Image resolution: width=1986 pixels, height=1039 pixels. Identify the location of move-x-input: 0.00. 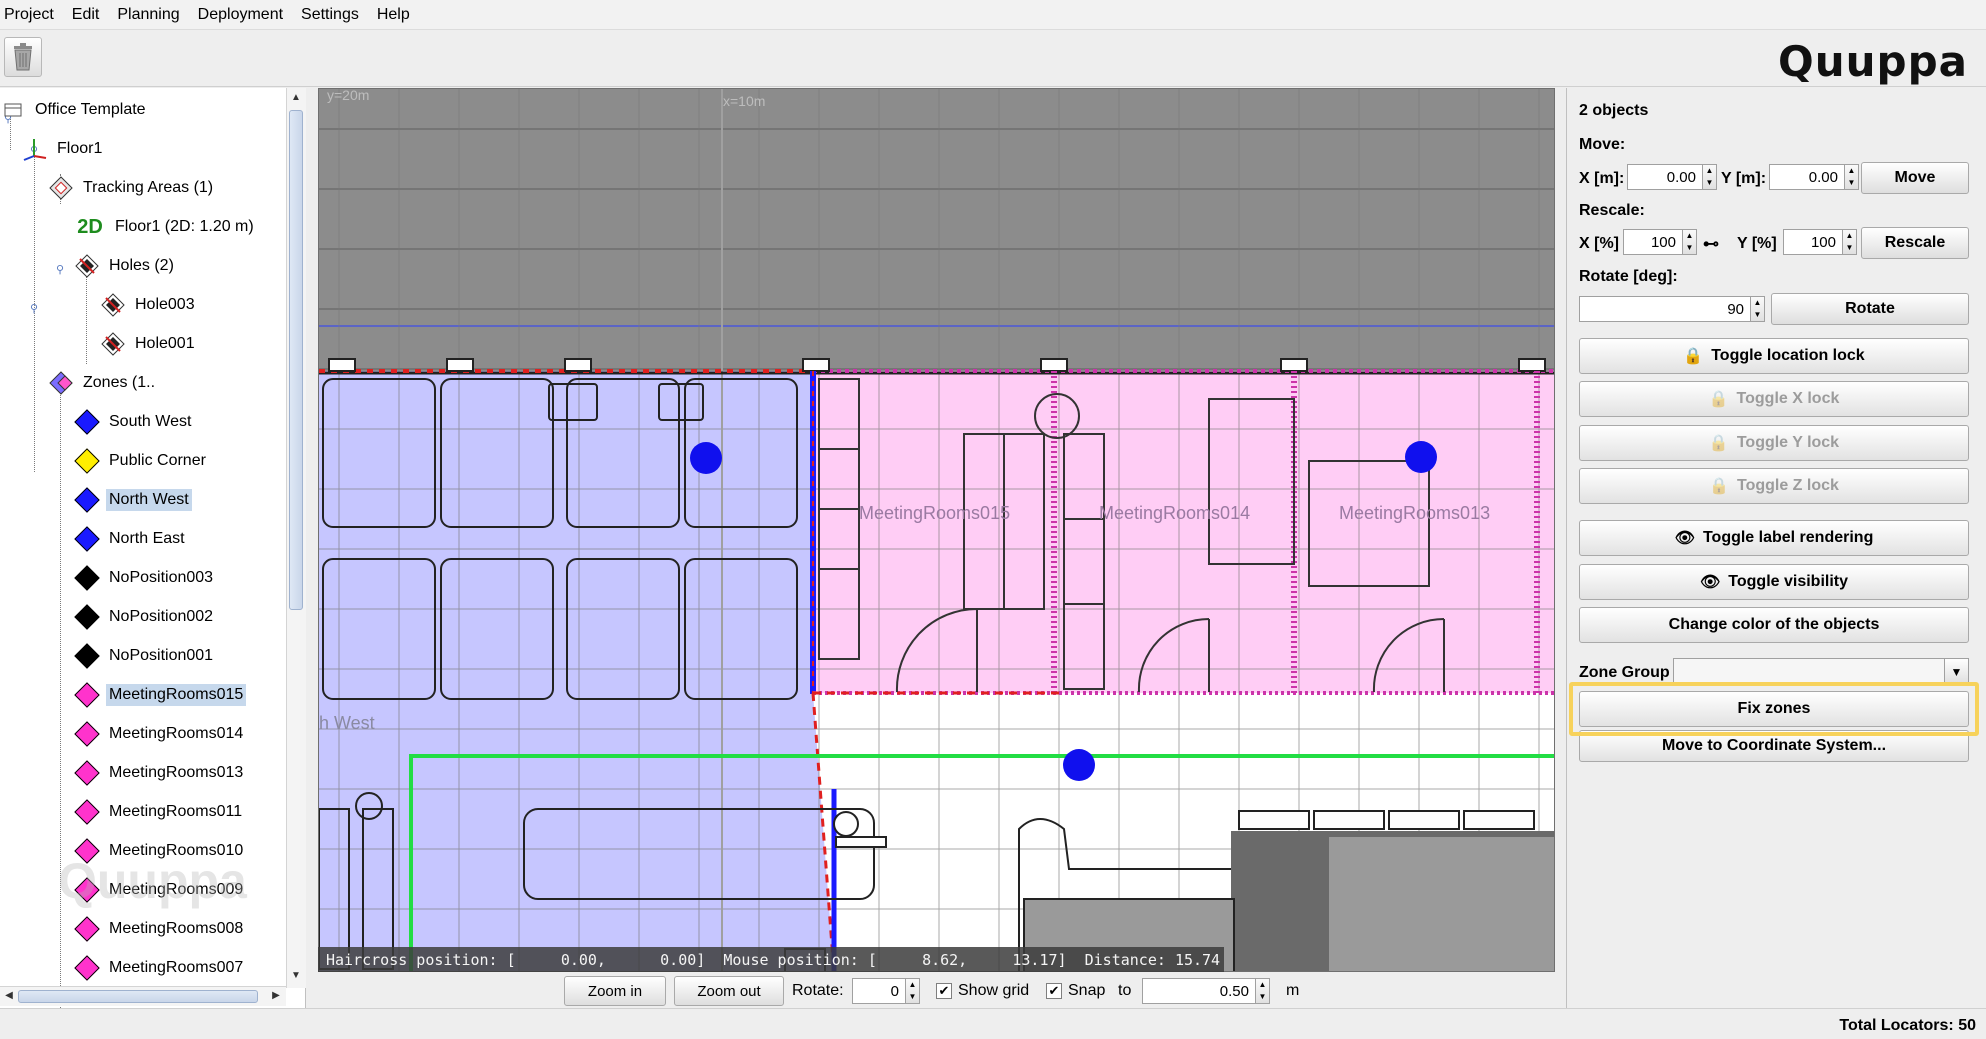
(1665, 177).